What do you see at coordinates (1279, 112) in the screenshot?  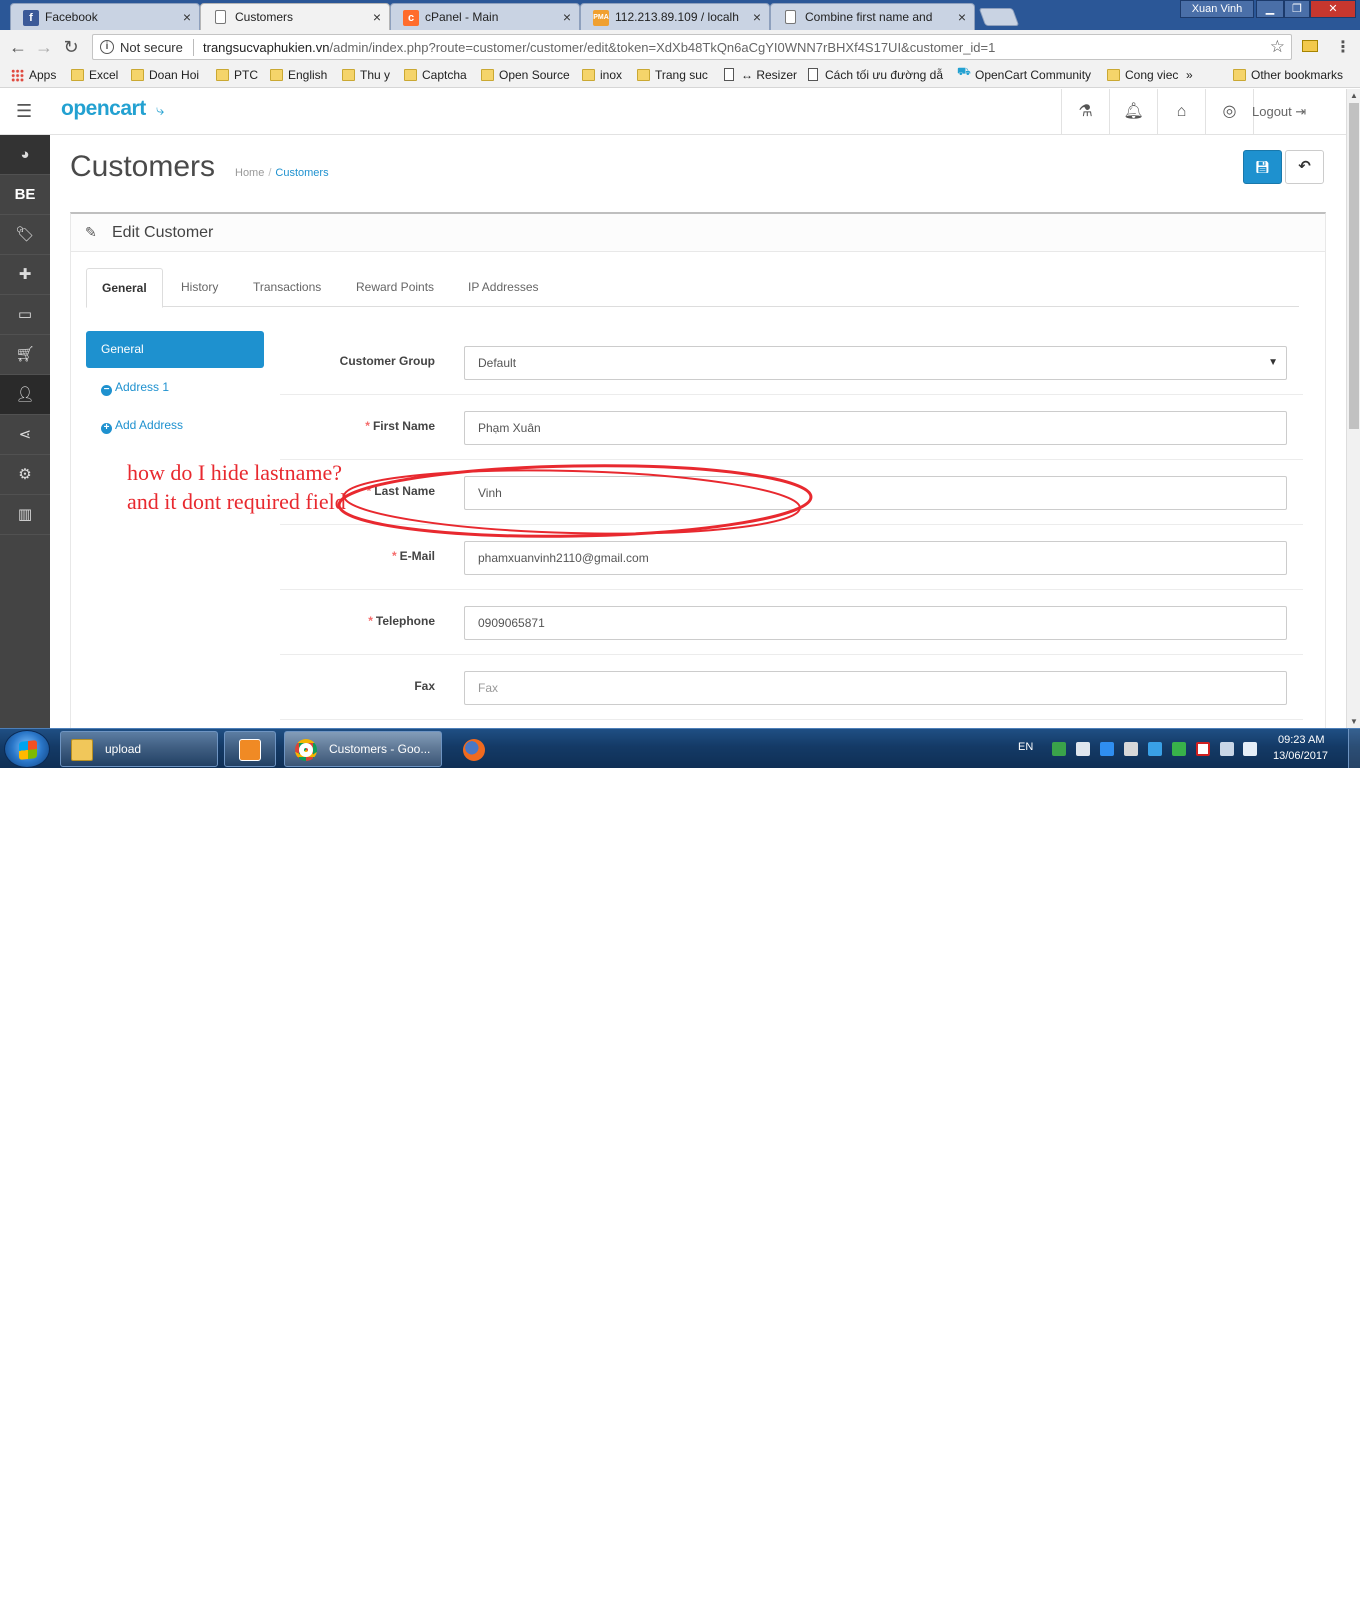 I see `logout-link: Logout ⇥` at bounding box center [1279, 112].